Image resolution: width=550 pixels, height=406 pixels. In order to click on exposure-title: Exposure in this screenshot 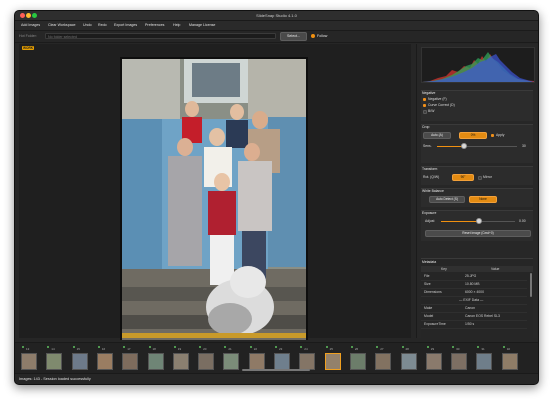, I will do `click(429, 213)`.